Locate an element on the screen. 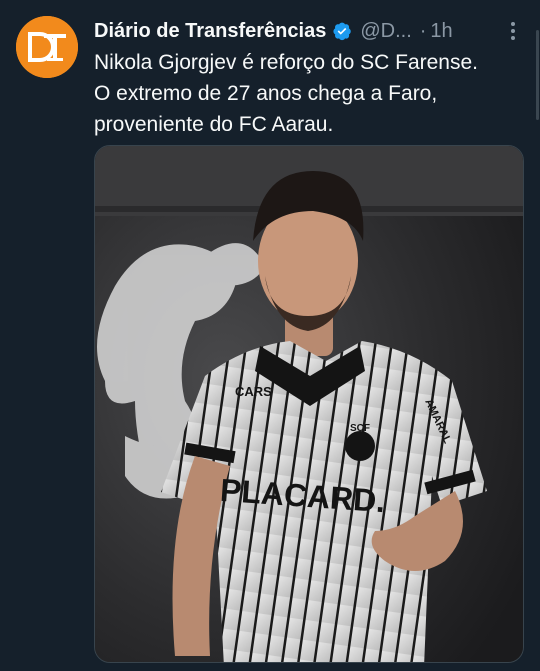  tweet-text-line: O extremo de 27 anos chega a Faro, is located at coordinates (266, 93).